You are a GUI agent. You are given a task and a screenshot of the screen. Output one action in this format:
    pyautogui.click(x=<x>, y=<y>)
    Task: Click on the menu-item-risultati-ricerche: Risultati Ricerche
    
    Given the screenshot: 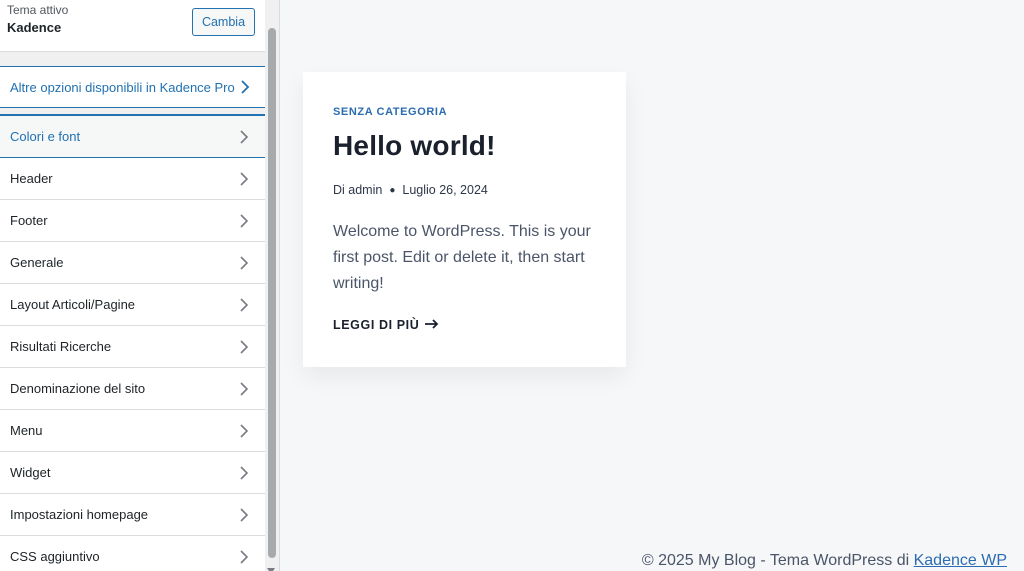 What is the action you would take?
    pyautogui.click(x=132, y=347)
    